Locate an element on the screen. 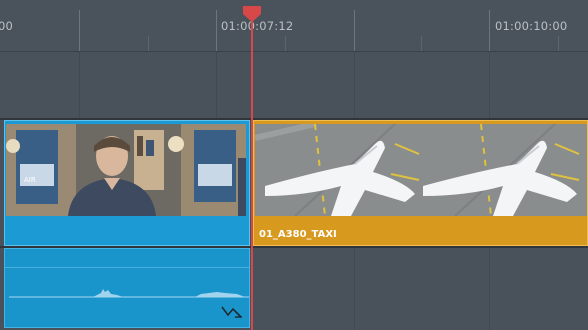  playhead-handle-icon is located at coordinates (252, 14).